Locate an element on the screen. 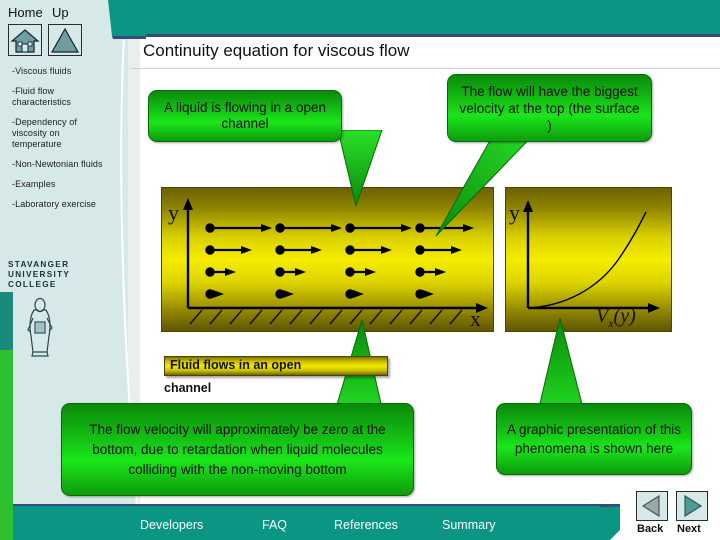 The image size is (720, 540). left-diagram-x-axis-label: x is located at coordinates (475, 318).